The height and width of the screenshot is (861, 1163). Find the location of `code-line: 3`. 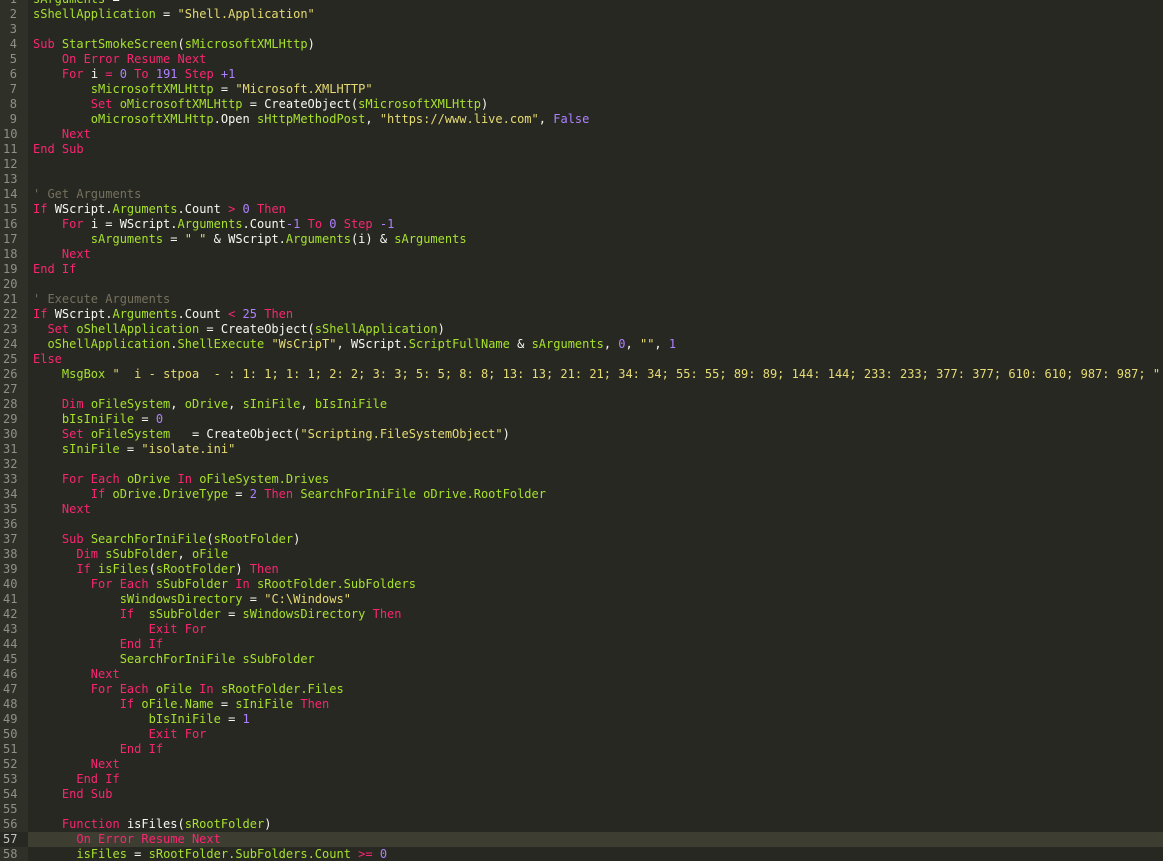

code-line: 3 is located at coordinates (581, 29).